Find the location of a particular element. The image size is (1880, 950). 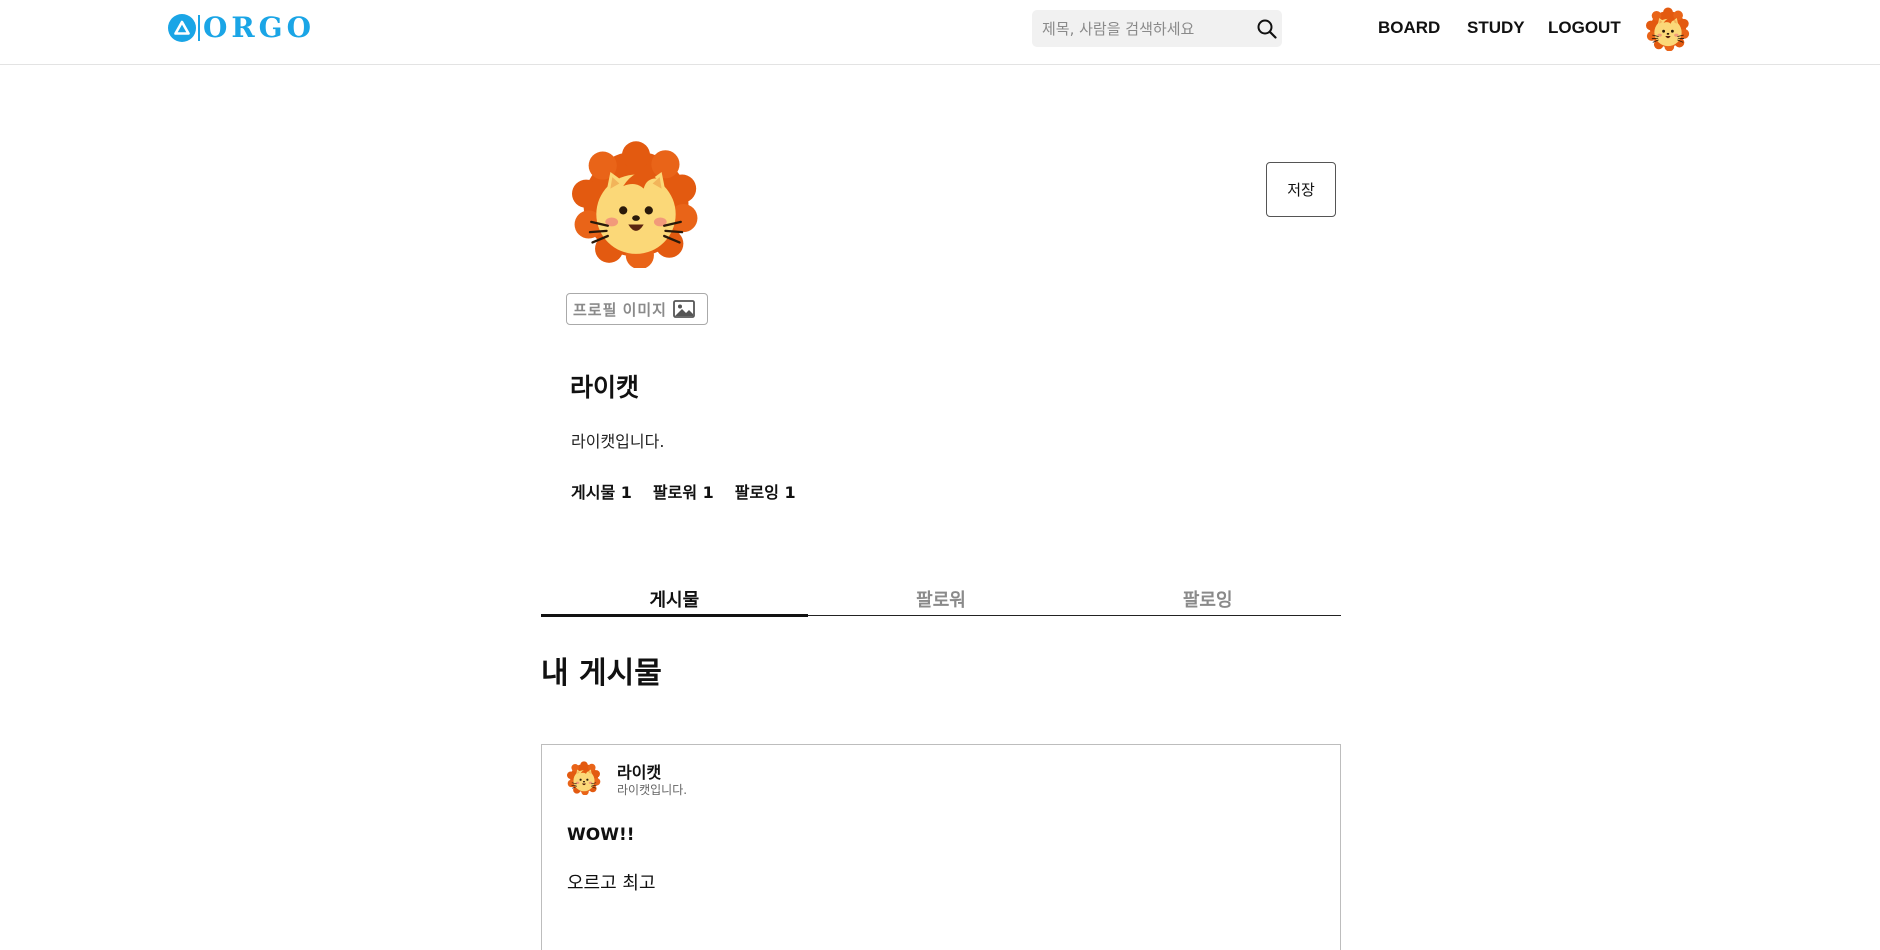

profile-stats: 게시물 1 팔로워 1 팔로잉 1 is located at coordinates (694, 491).